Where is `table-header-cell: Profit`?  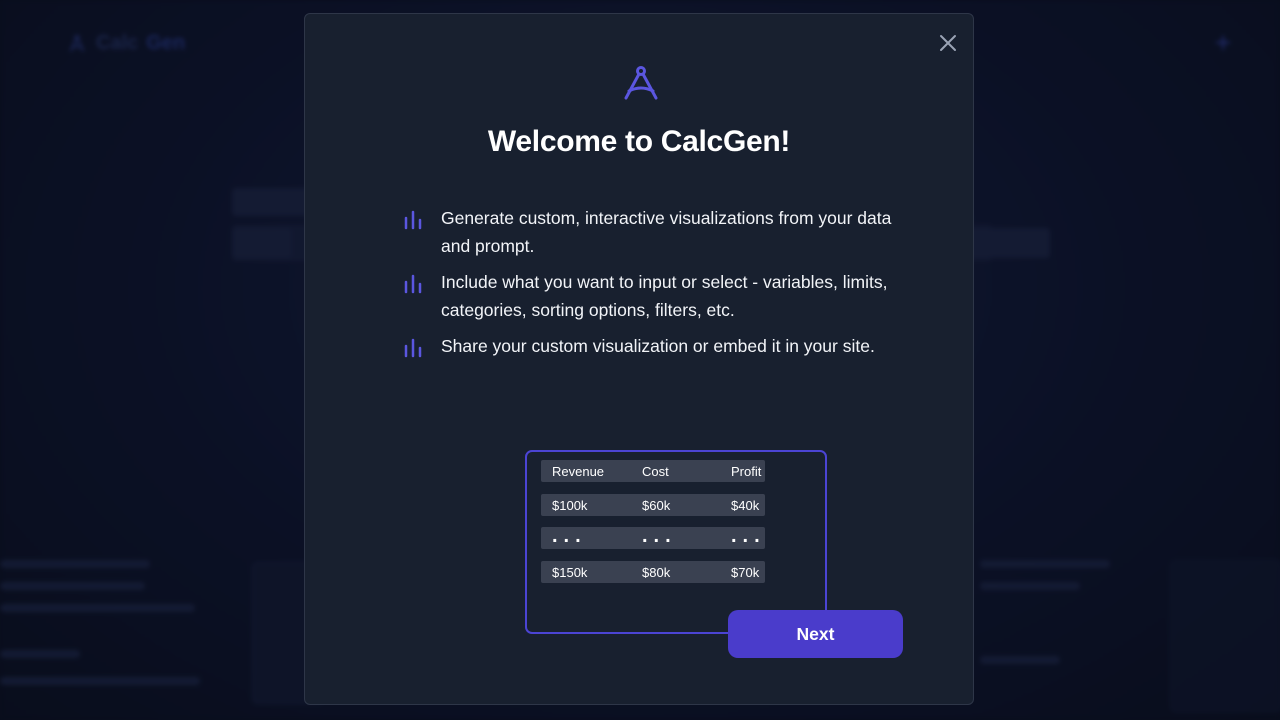 table-header-cell: Profit is located at coordinates (746, 471).